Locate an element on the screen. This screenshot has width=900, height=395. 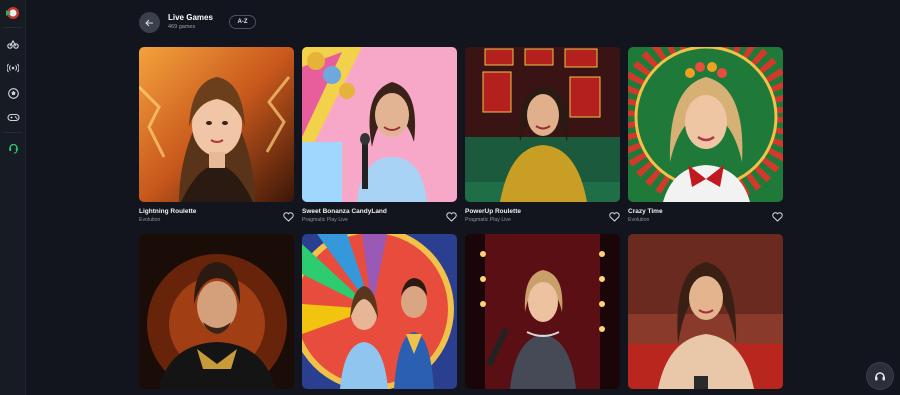
headset-icon is located at coordinates (880, 376).